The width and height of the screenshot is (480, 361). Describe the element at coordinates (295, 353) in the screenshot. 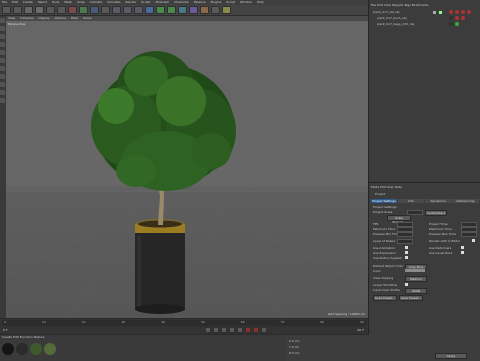

I see `coord-z: 0 cm` at that location.